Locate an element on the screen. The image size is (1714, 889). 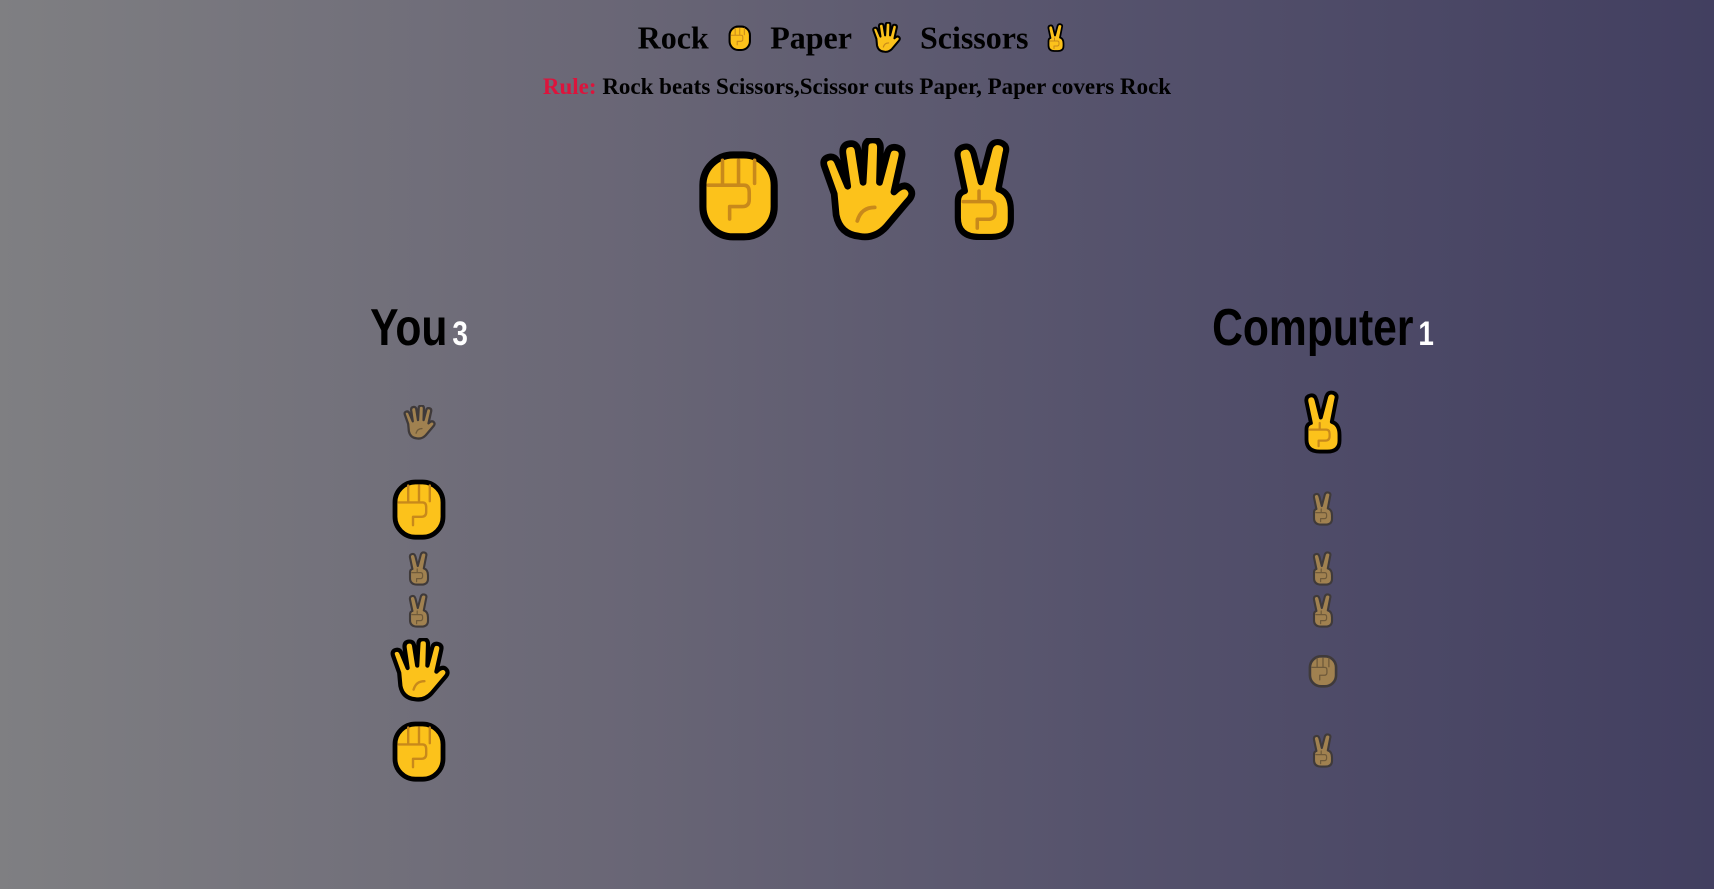
computer-move-history is located at coordinates (1323, 579).